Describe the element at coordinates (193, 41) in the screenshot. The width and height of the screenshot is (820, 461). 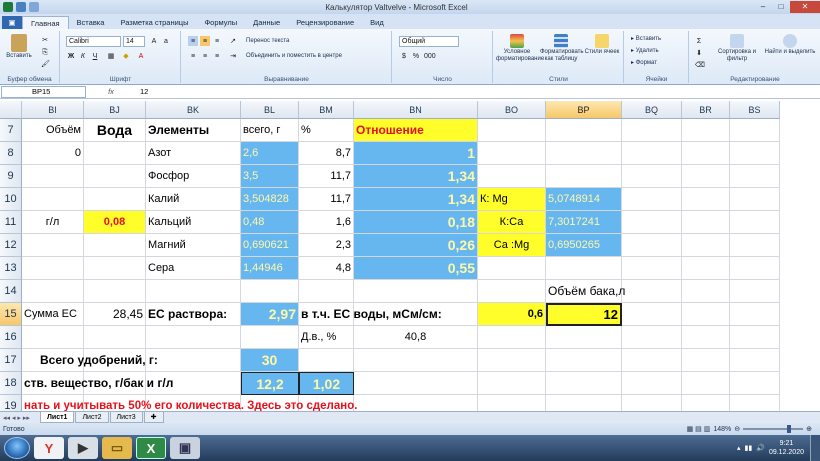
I see `align-top-icon: ≡` at that location.